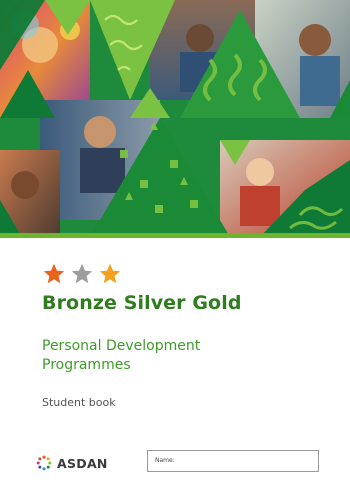 The width and height of the screenshot is (350, 495). Describe the element at coordinates (165, 460) in the screenshot. I see `name-field-label: Name:` at that location.